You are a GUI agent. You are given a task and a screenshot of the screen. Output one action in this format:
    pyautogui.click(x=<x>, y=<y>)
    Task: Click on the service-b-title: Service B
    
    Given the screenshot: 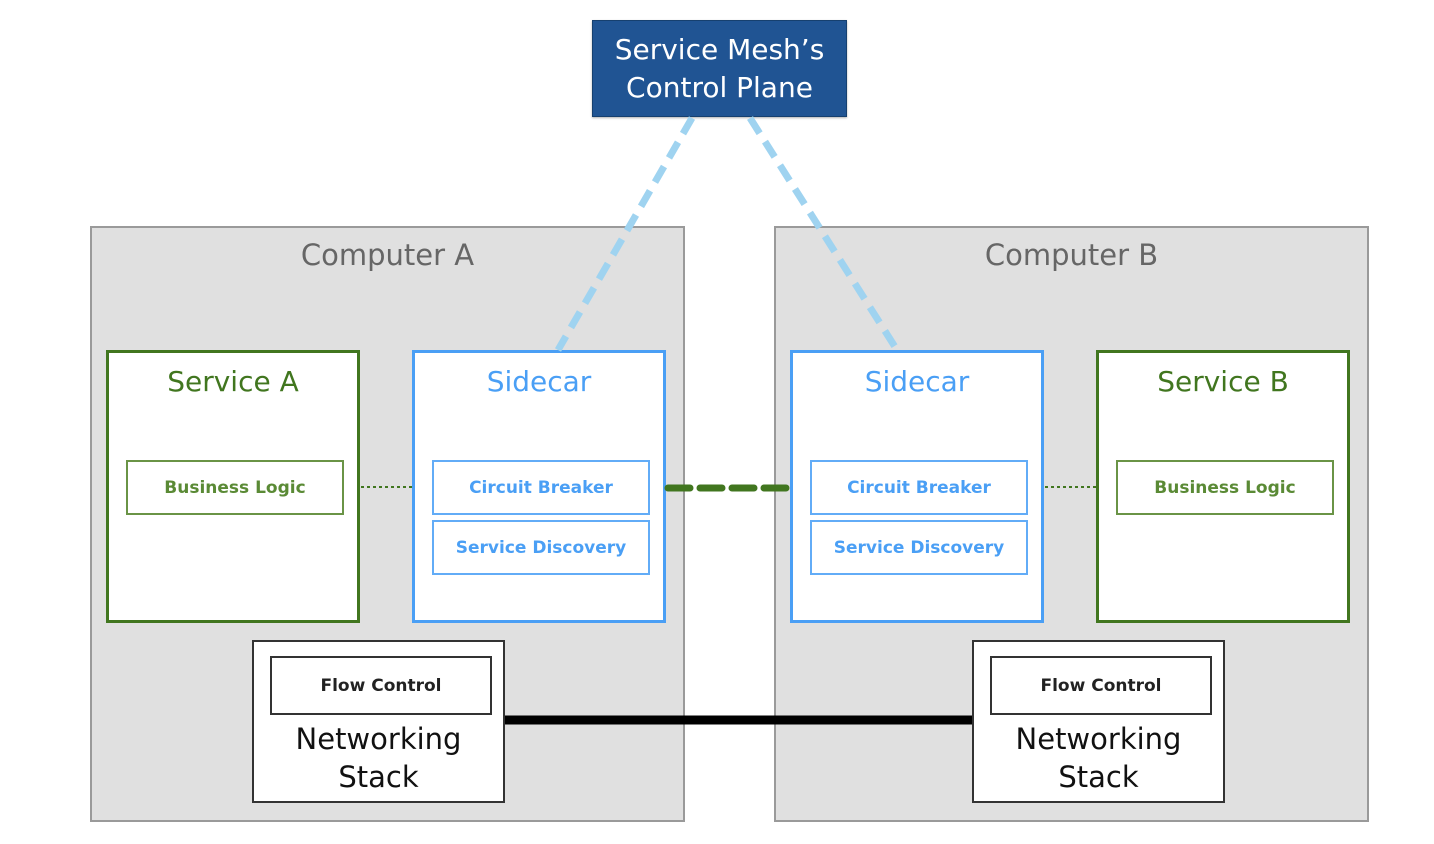 What is the action you would take?
    pyautogui.click(x=1223, y=381)
    